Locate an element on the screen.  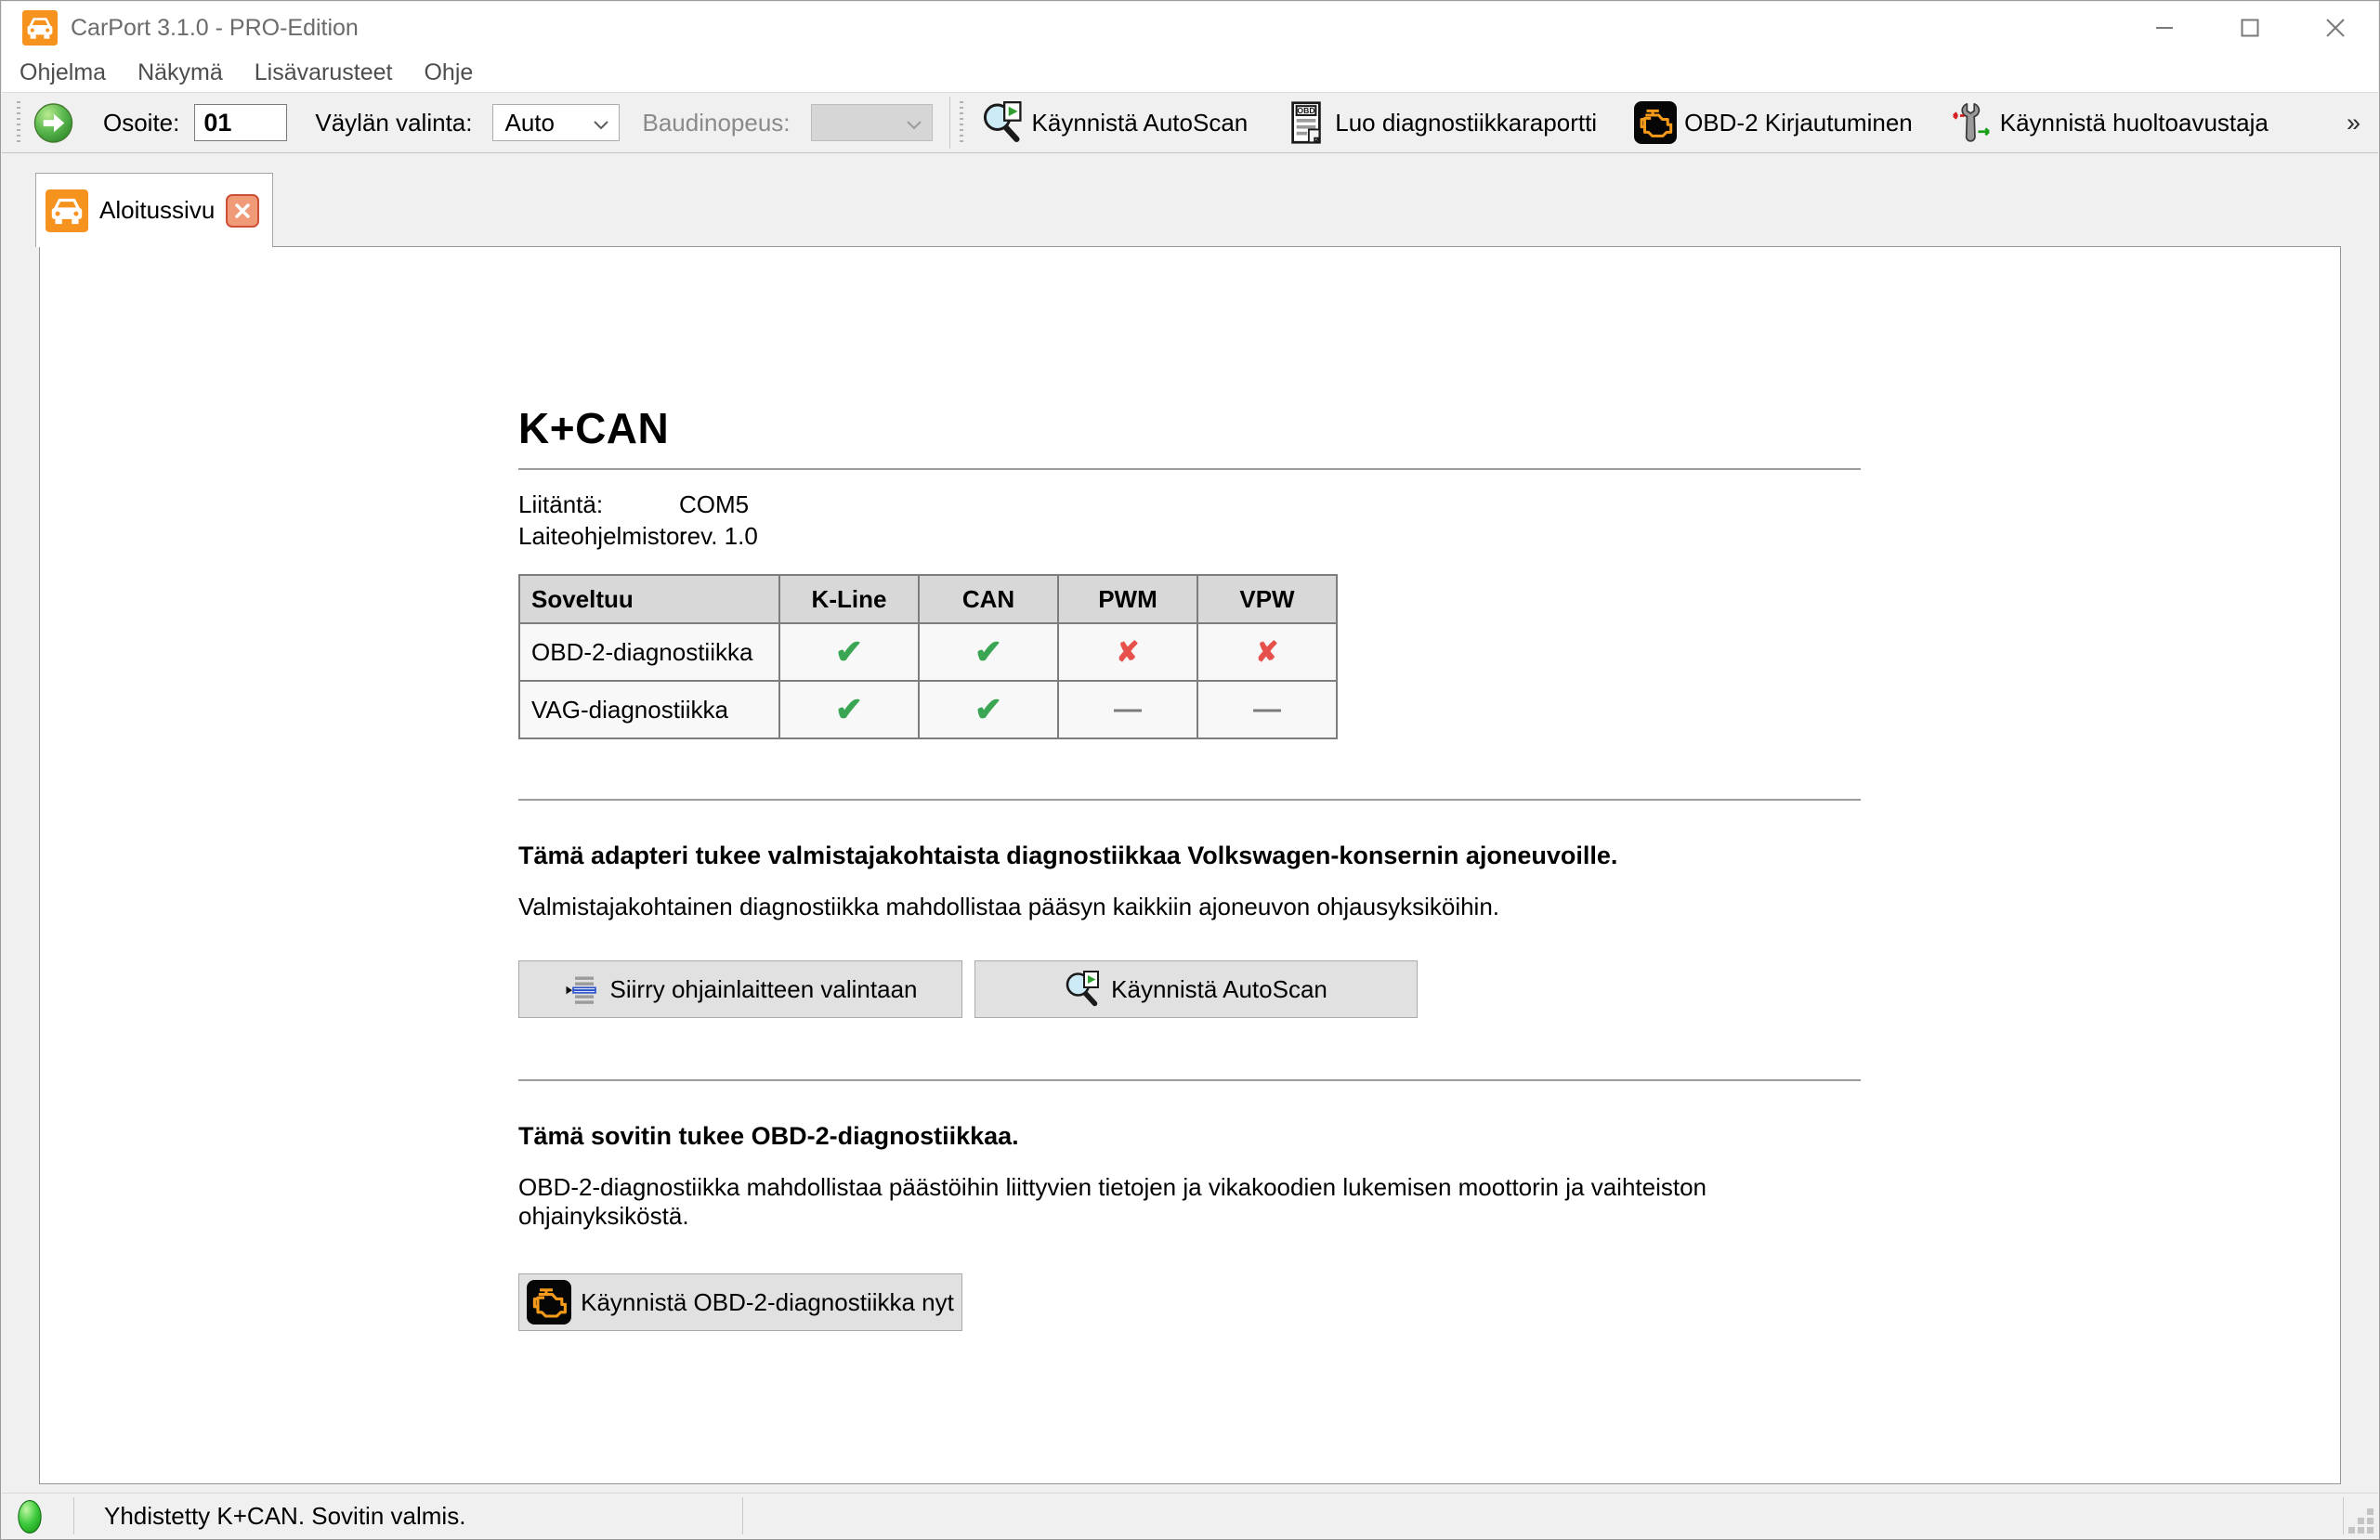
window-controls is located at coordinates (2250, 28).